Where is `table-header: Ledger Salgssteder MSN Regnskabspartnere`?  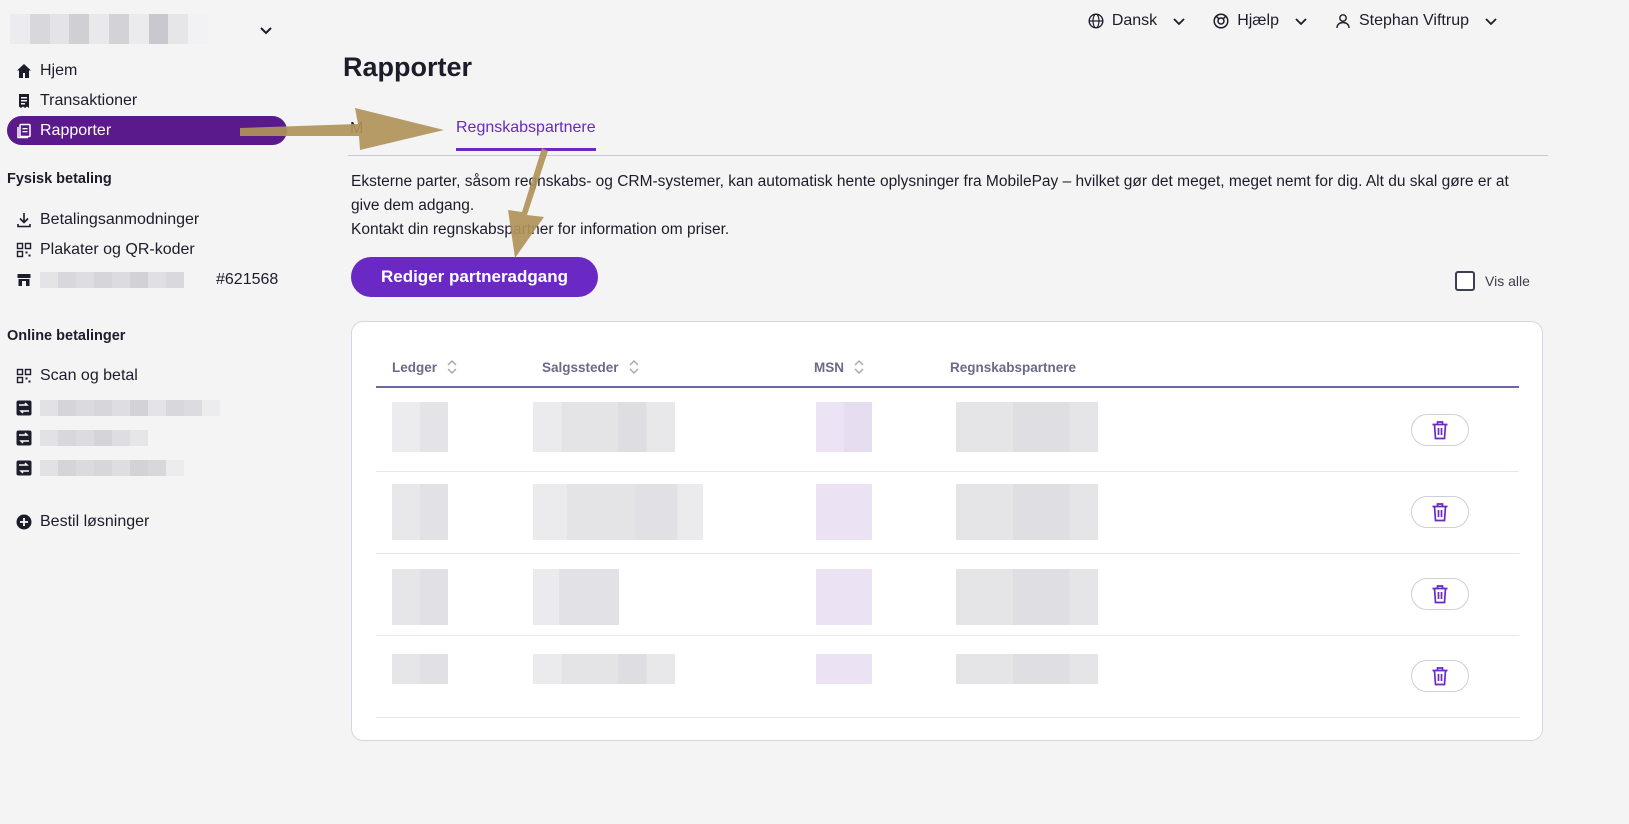
table-header: Ledger Salgssteder MSN Regnskabspartnere is located at coordinates (947, 373).